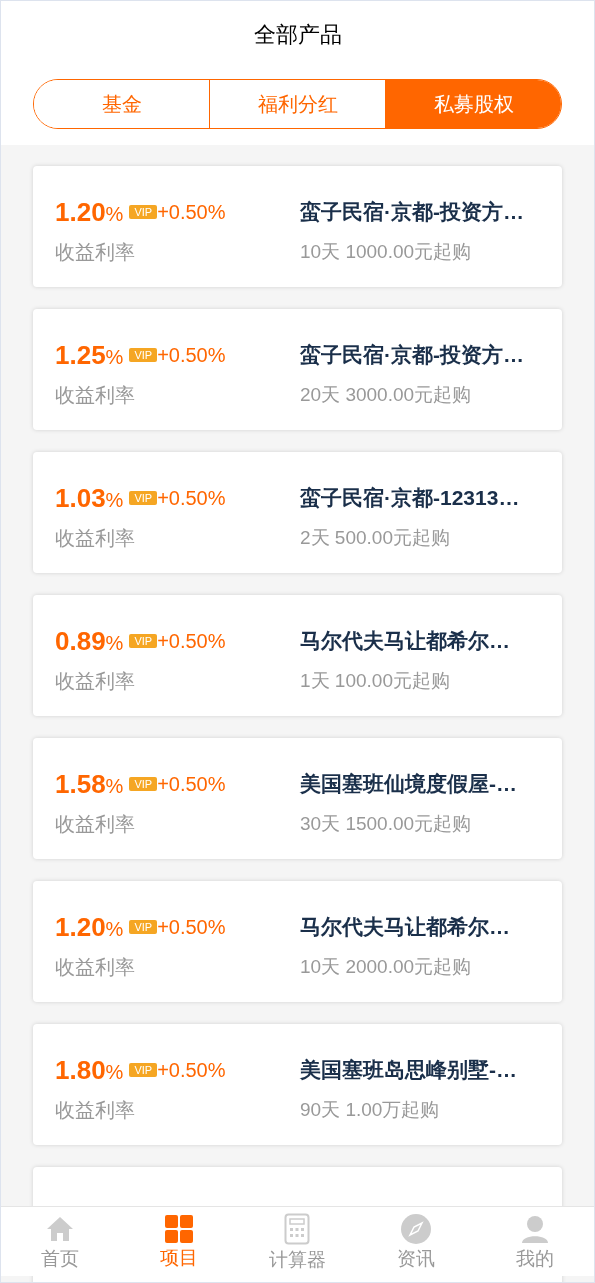 The height and width of the screenshot is (1283, 595). What do you see at coordinates (297, 512) in the screenshot?
I see `product-card: 1.03% VIP +0.50% 收益利率 蛮子民宿·京都-12313… 2天 500.00元起购` at bounding box center [297, 512].